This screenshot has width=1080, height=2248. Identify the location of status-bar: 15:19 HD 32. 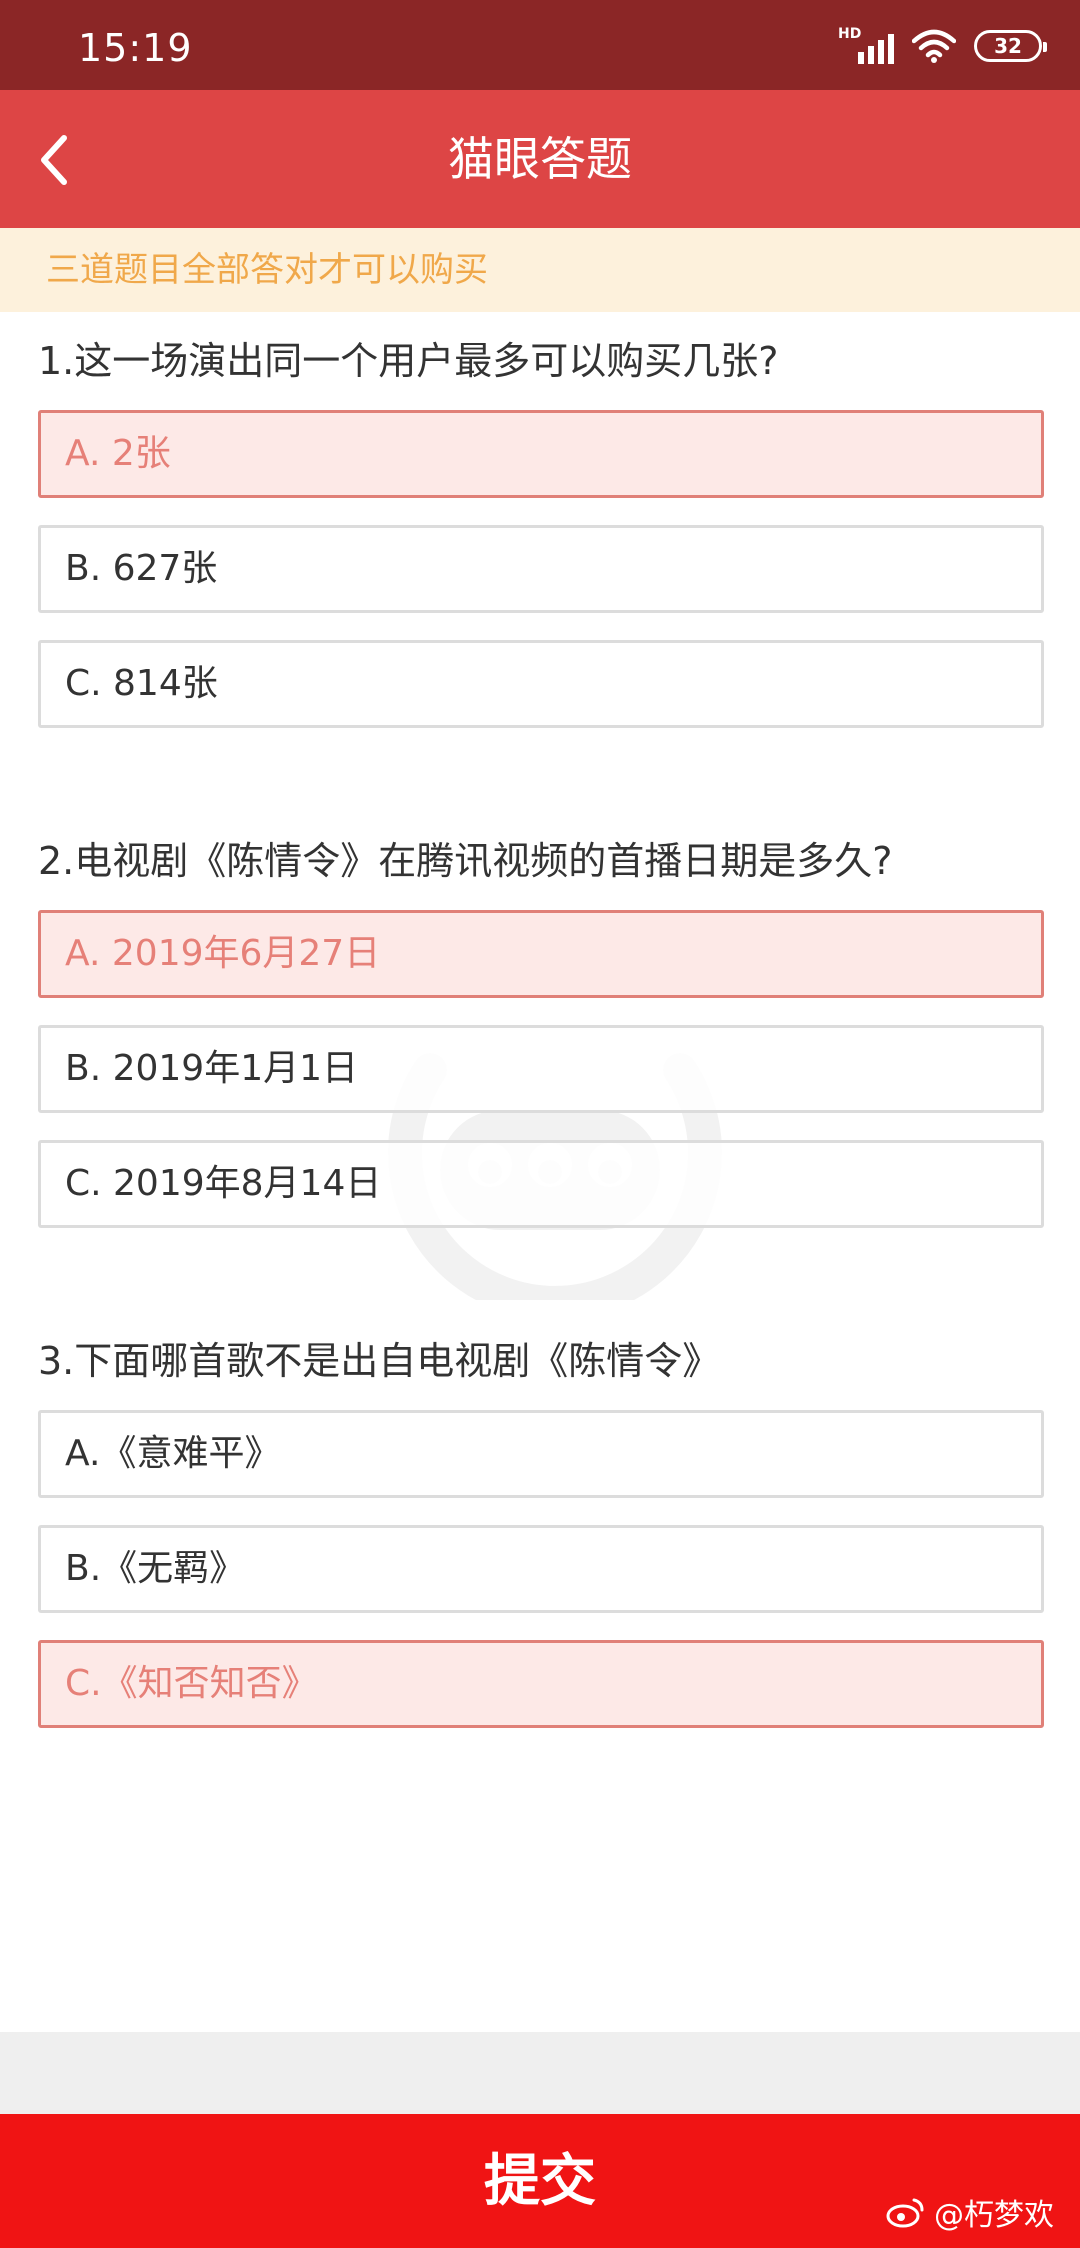
(540, 45).